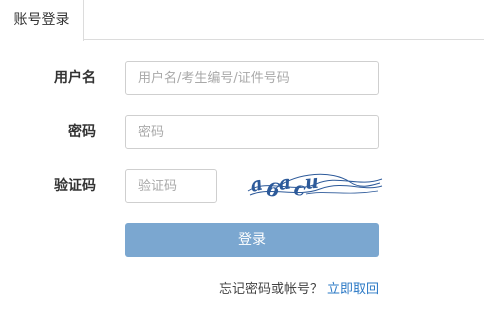 This screenshot has width=484, height=314. I want to click on captcha-input, so click(171, 186).